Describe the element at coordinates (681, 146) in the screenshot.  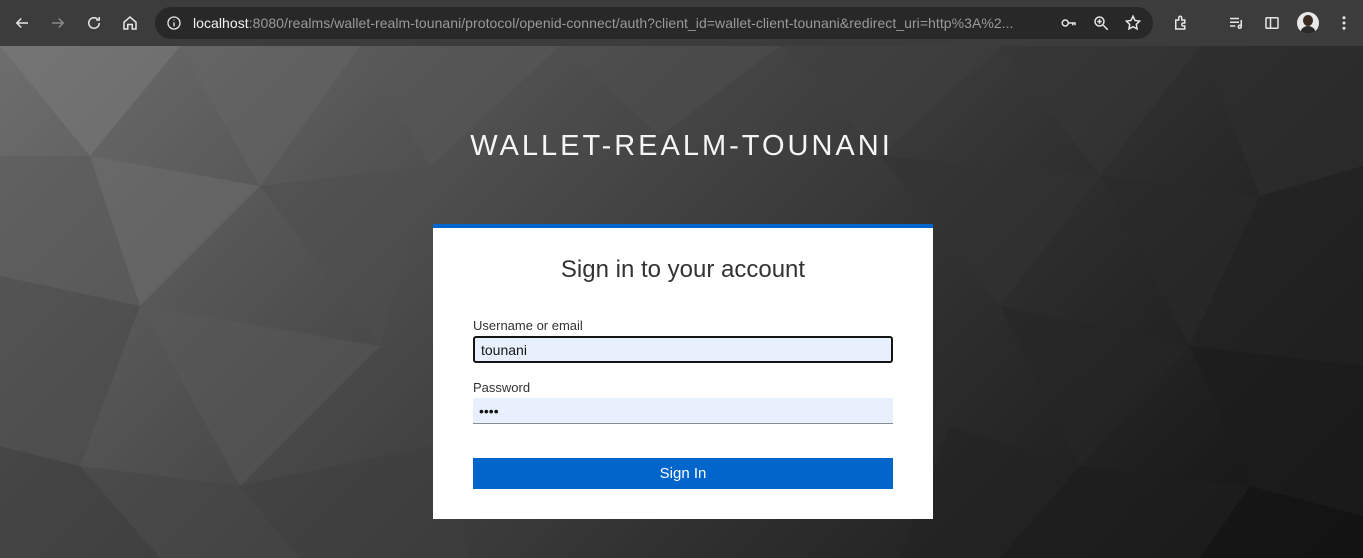
I see `realm-title: WALLET-REALM-TOUNANI` at that location.